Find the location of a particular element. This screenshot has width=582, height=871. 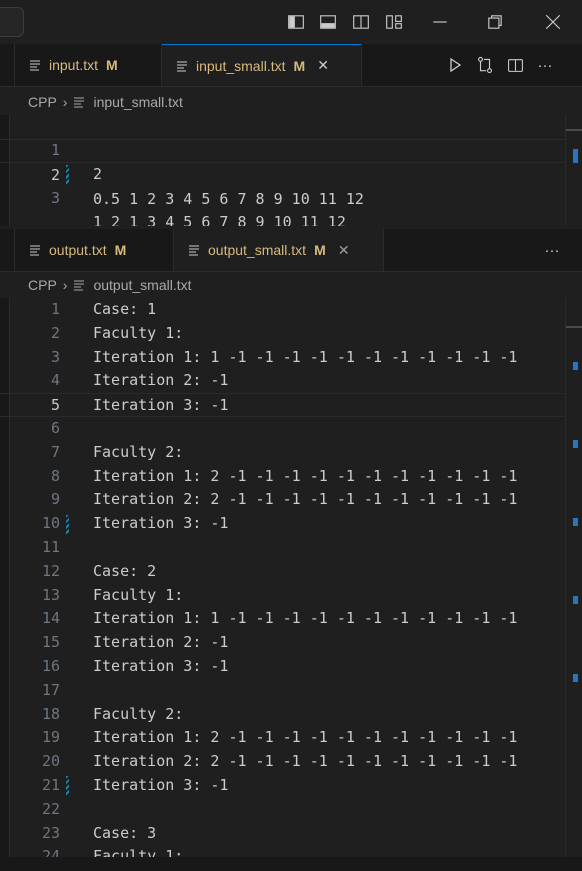

line-number: 3 is located at coordinates (55, 356).